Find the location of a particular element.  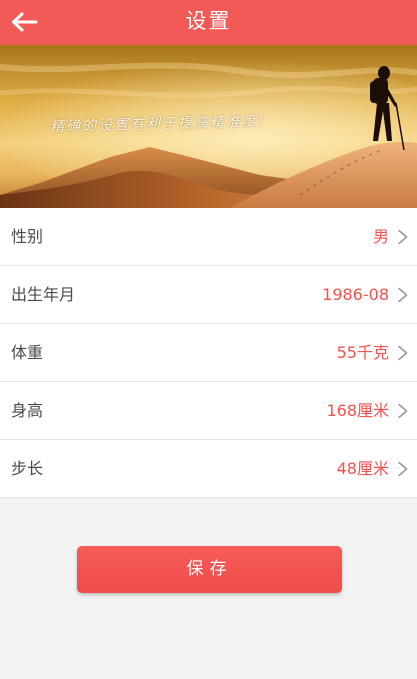

row-value: 48厘米 is located at coordinates (362, 468).